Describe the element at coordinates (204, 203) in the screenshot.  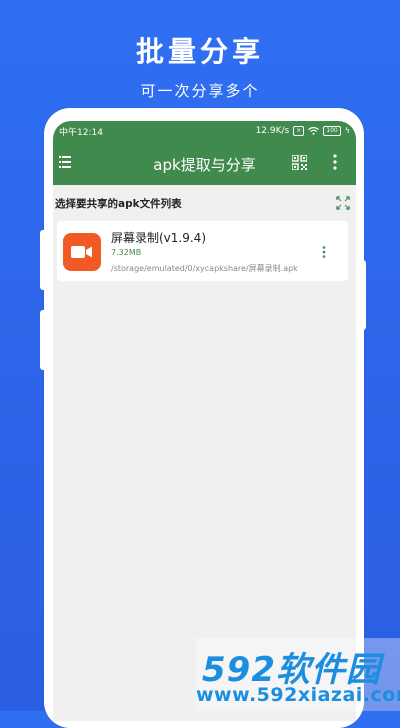
I see `section-header: 选择要共享的apk文件列表` at that location.